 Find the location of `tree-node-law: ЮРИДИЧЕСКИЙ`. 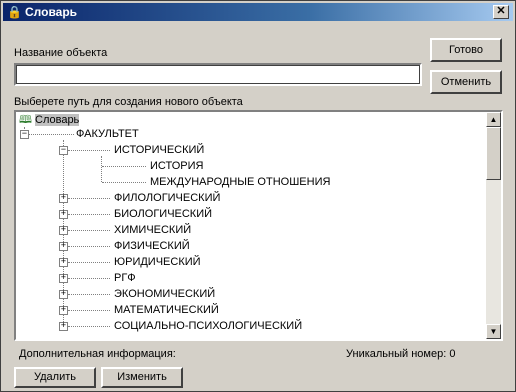

tree-node-law: ЮРИДИЧЕСКИЙ is located at coordinates (157, 262).